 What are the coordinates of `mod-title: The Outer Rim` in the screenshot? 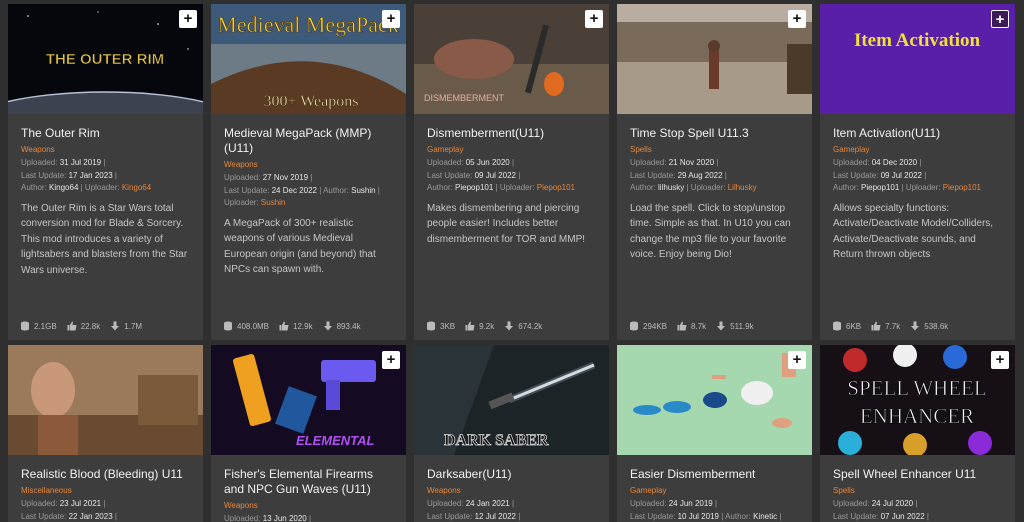 It's located at (106, 133).